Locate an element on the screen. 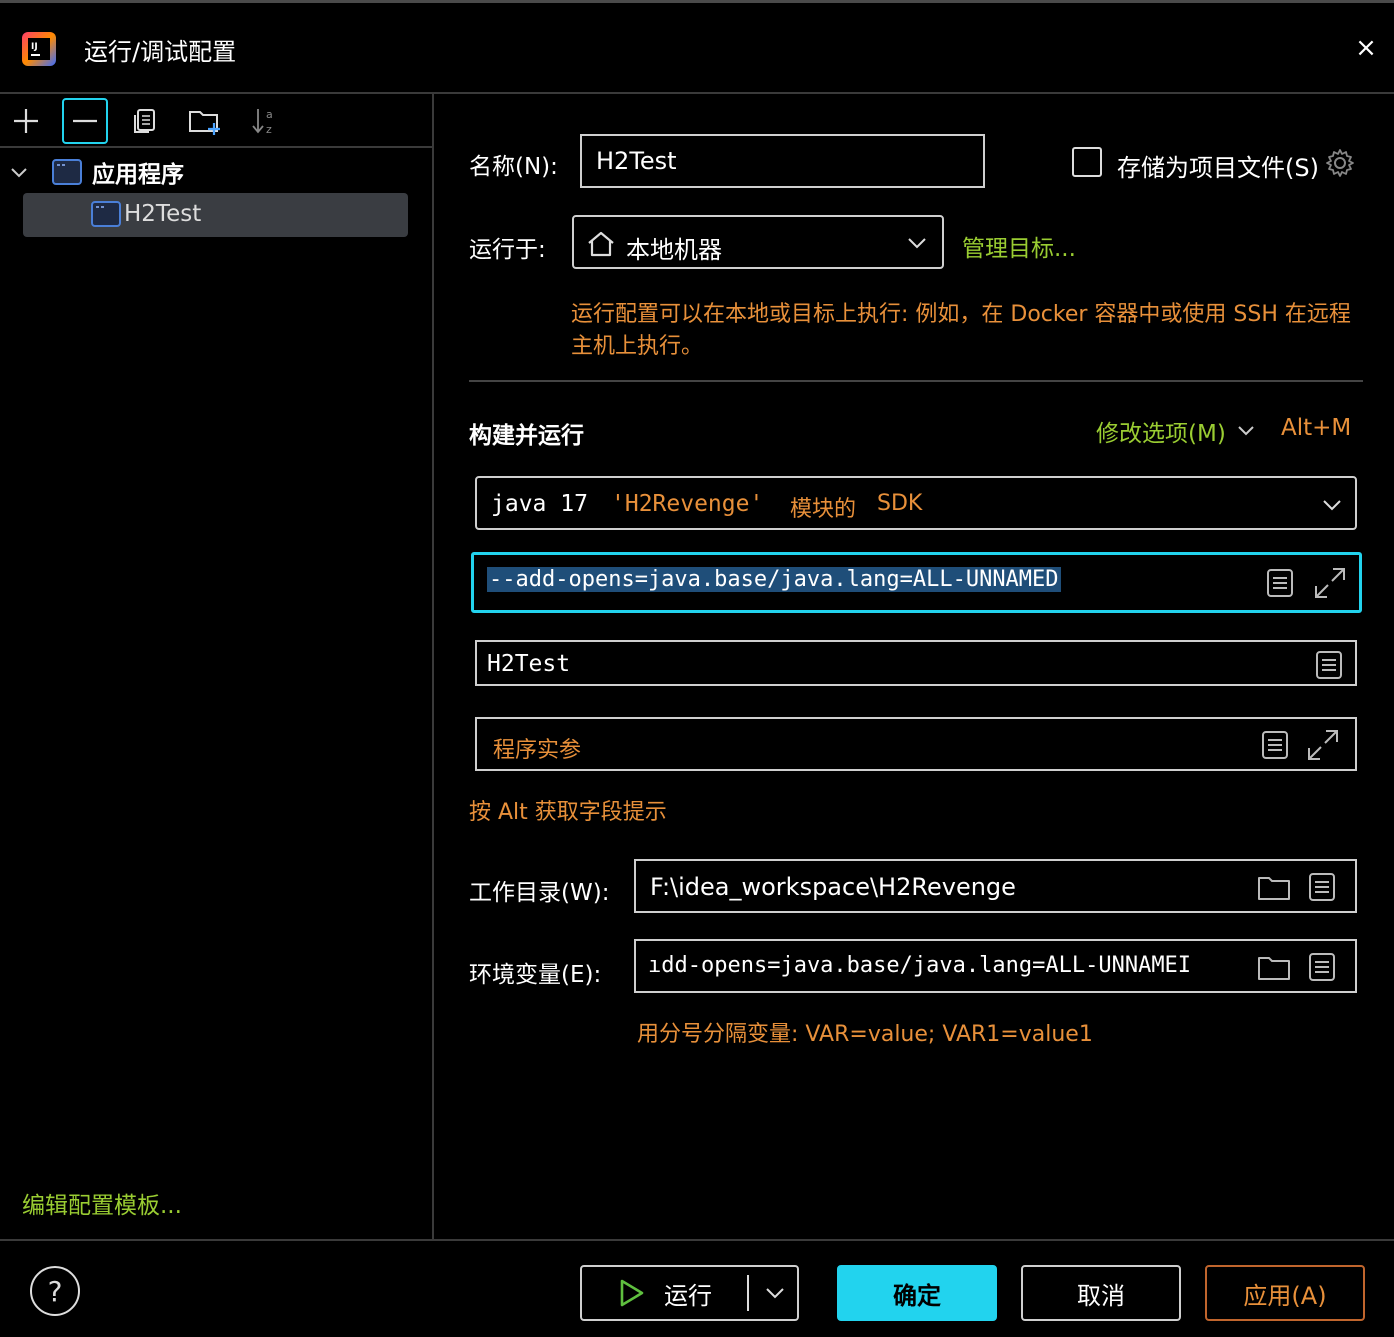 Image resolution: width=1394 pixels, height=1337 pixels. run-on-label: 运行于: is located at coordinates (507, 250).